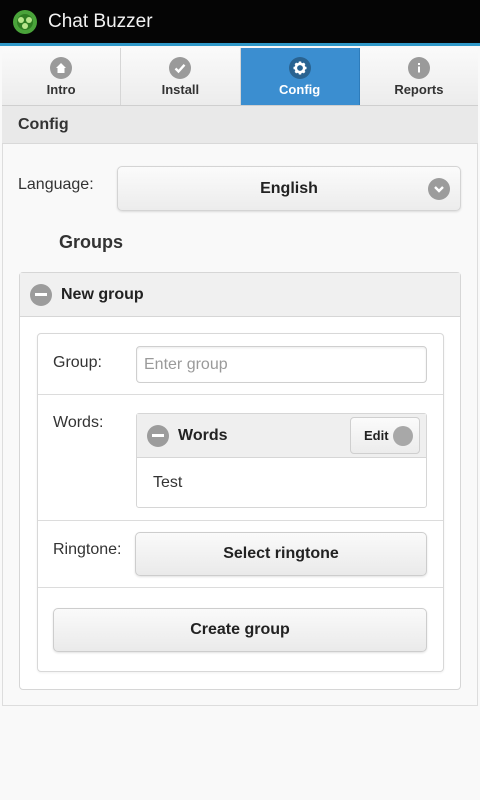  I want to click on language-selected-value: English, so click(289, 188).